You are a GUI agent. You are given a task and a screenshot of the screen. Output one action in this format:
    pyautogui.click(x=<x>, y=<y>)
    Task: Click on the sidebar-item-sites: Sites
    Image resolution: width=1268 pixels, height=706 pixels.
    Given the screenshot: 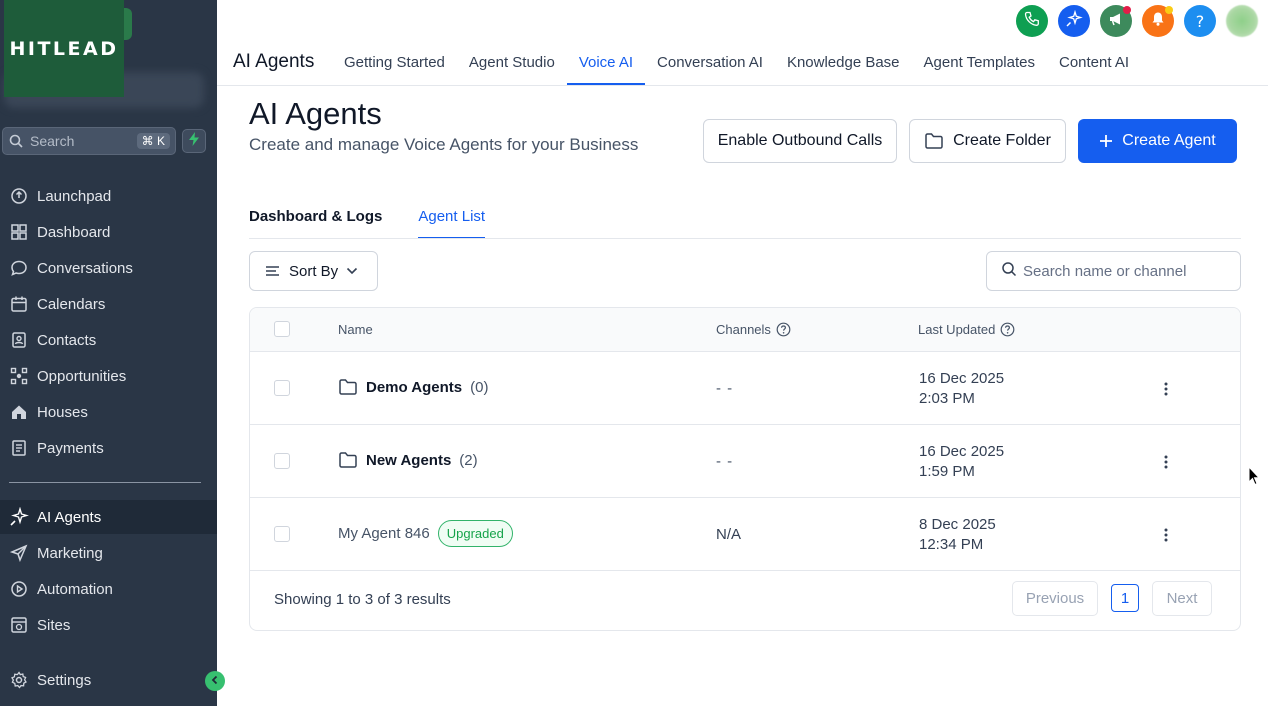 What is the action you would take?
    pyautogui.click(x=108, y=625)
    